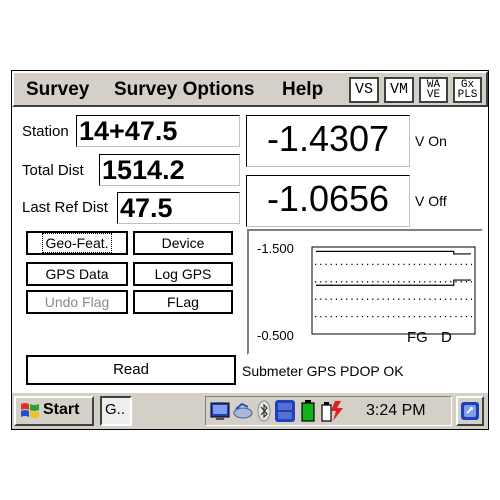  I want to click on v-off-unit: V Off, so click(431, 201).